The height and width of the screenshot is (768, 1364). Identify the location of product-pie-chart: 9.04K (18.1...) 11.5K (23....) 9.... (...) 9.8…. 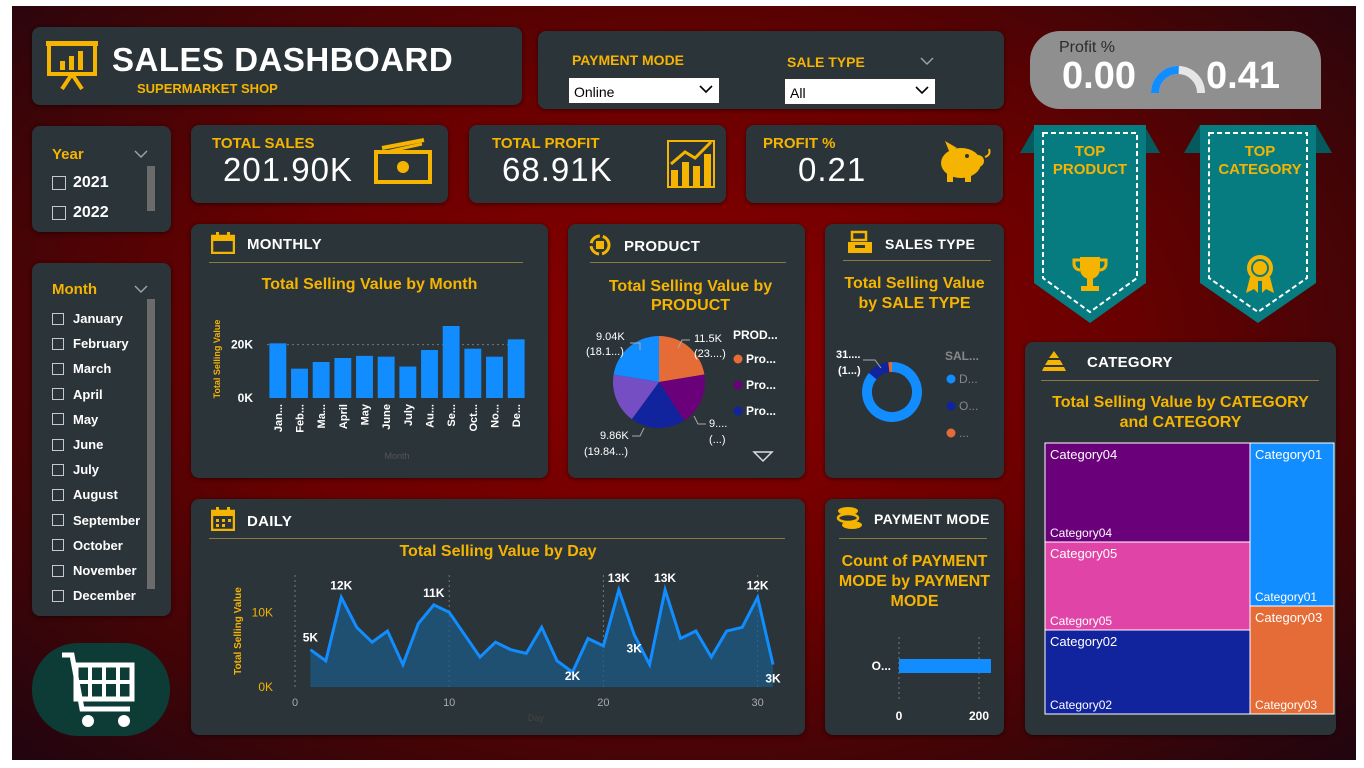
(686, 395).